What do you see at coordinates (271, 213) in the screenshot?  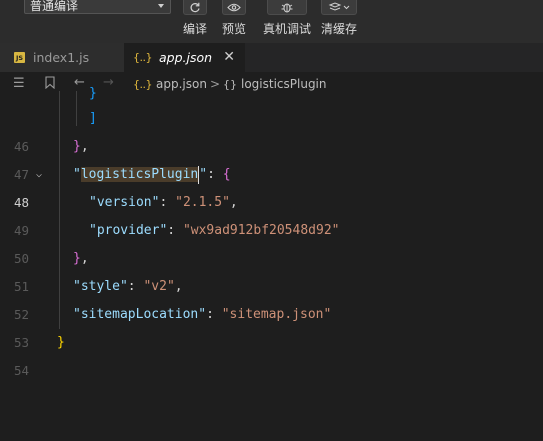 I see `code-line: 49 "version": "2.1.5",` at bounding box center [271, 213].